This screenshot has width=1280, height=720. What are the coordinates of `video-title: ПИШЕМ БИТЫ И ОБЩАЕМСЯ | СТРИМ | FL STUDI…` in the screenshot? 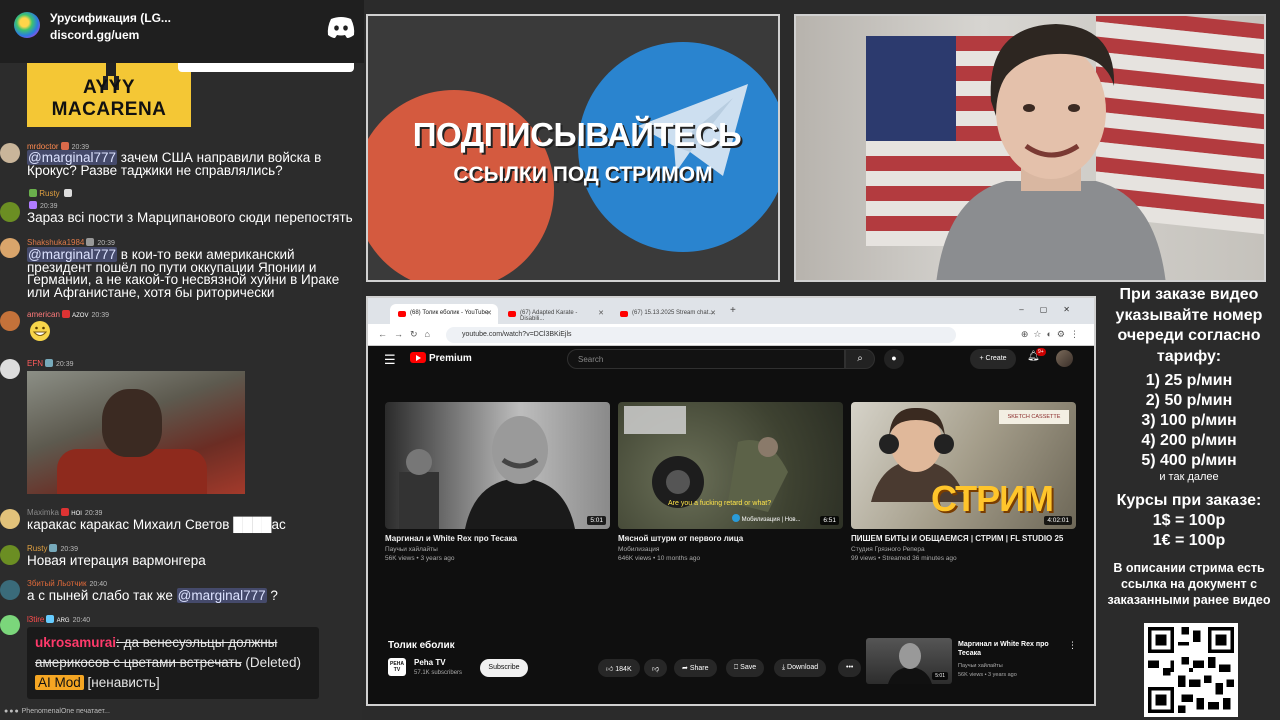 It's located at (963, 538).